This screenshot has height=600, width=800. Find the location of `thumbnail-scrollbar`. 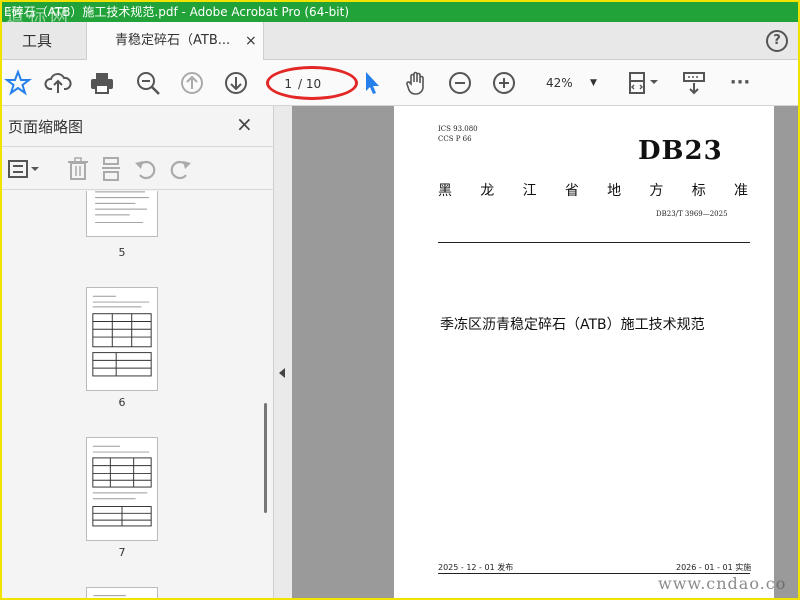

thumbnail-scrollbar is located at coordinates (266, 394).